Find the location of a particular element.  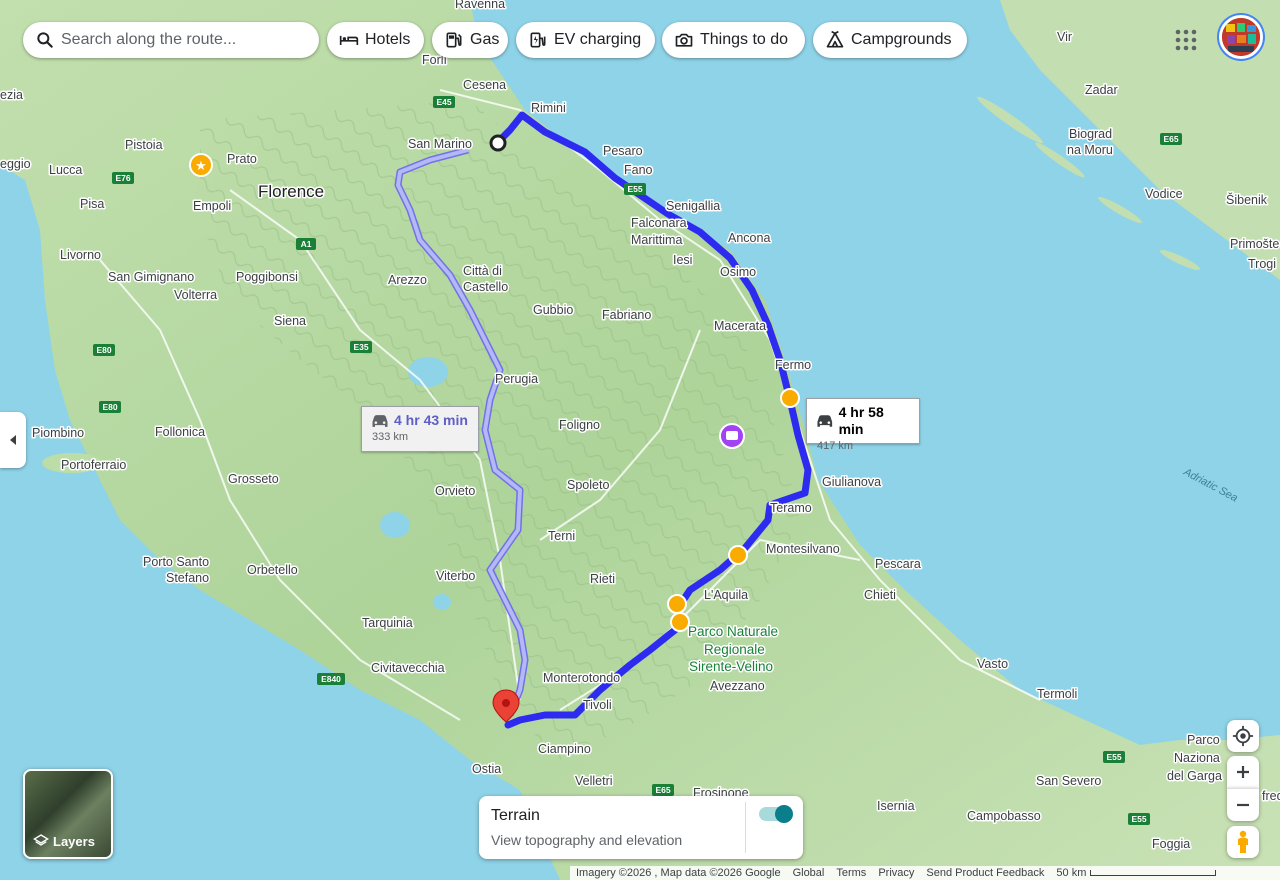

svg-text: San Marino is located at coordinates (440, 144).